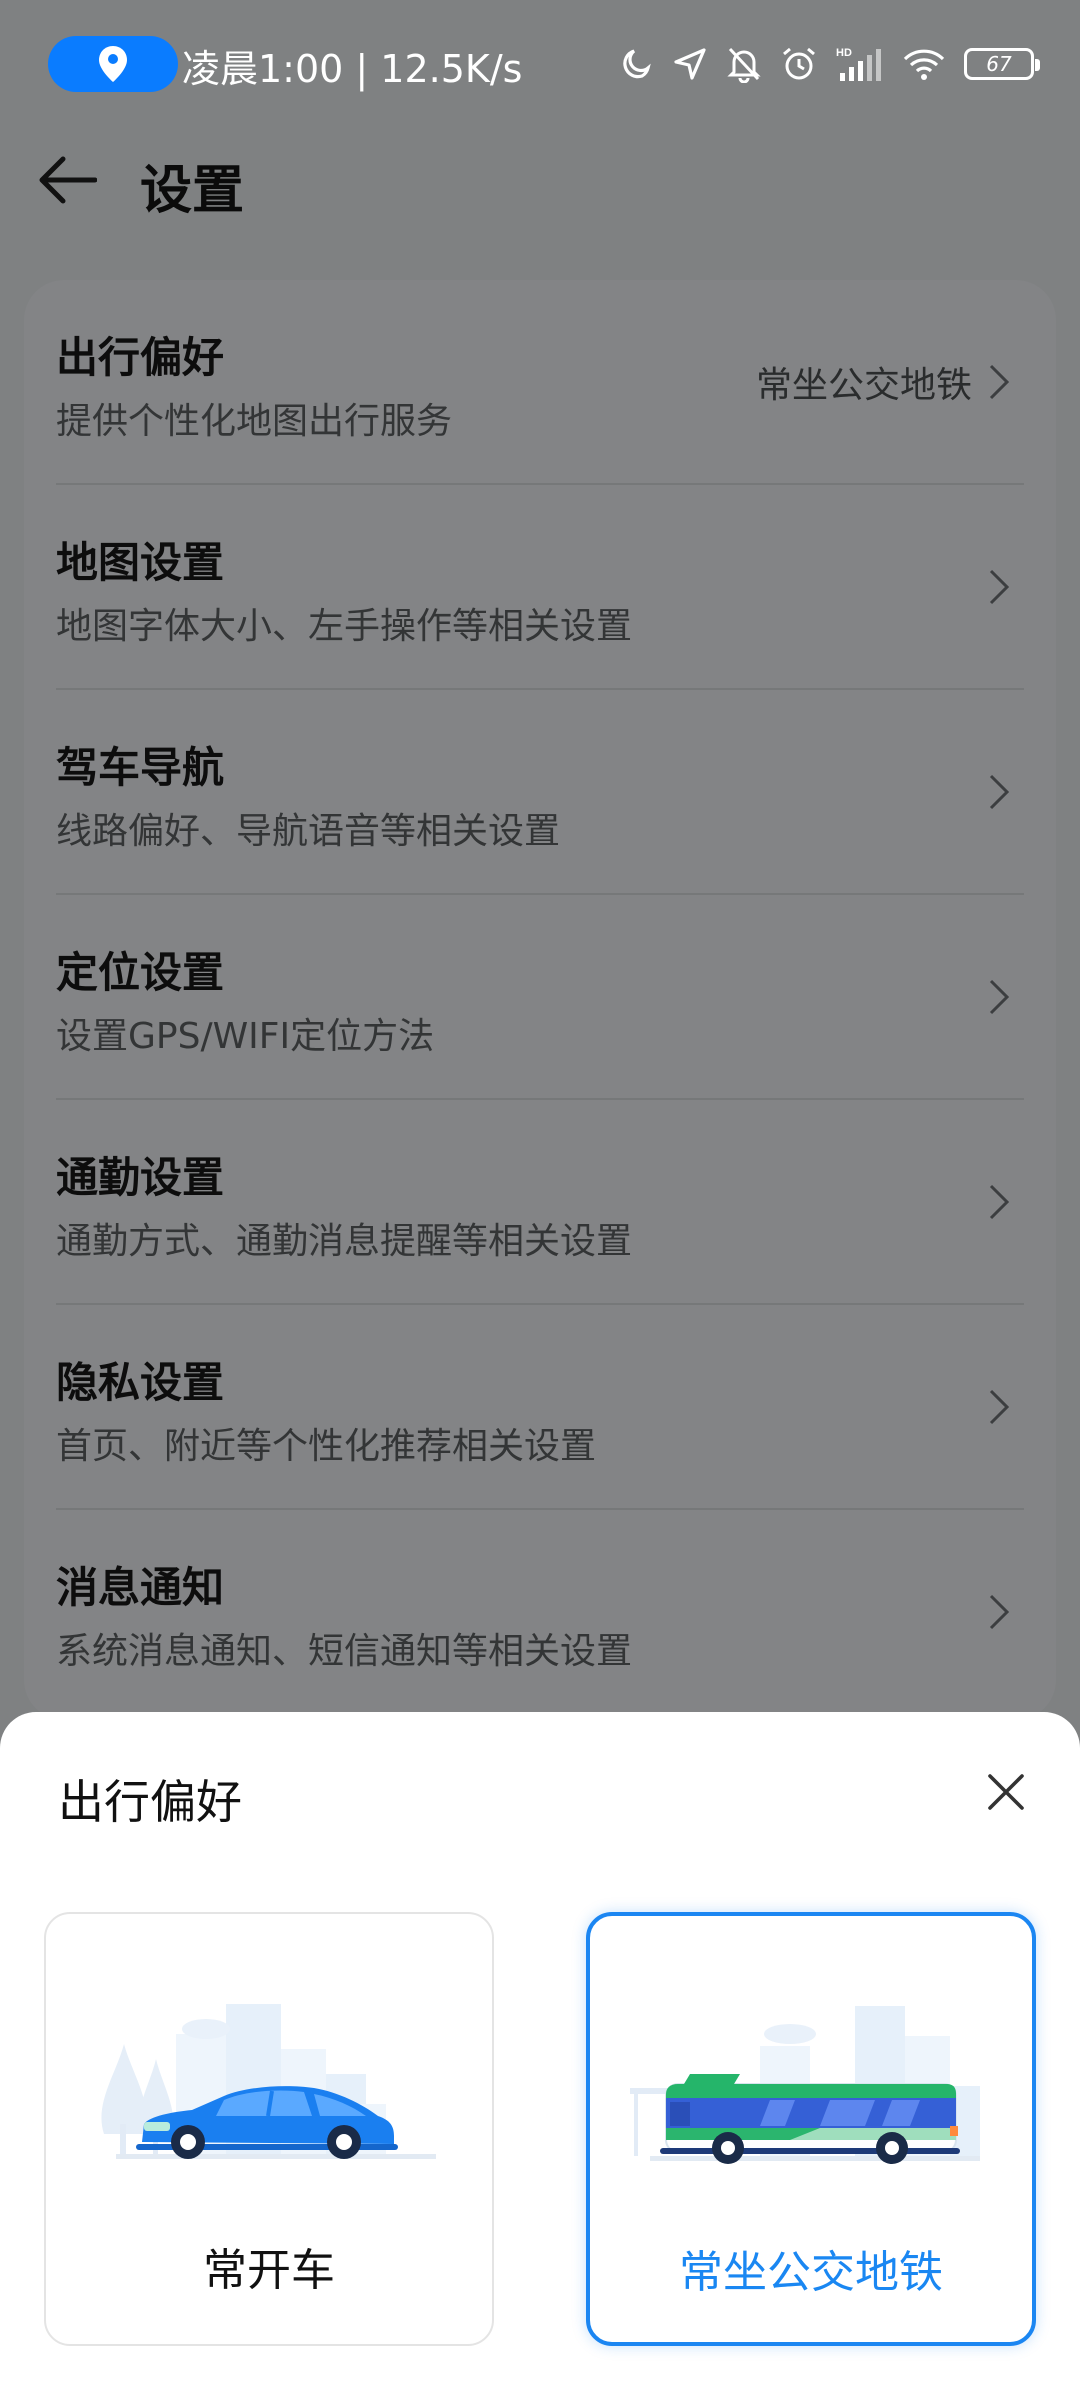 The height and width of the screenshot is (2400, 1080). Describe the element at coordinates (690, 64) in the screenshot. I see `navigation-arrow-icon` at that location.